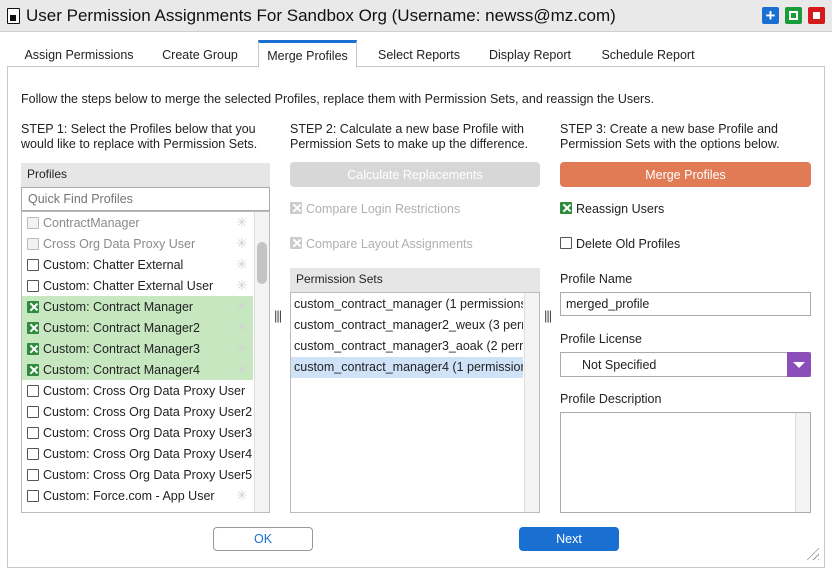  Describe the element at coordinates (566, 208) in the screenshot. I see `reassign-users-checkbox` at that location.